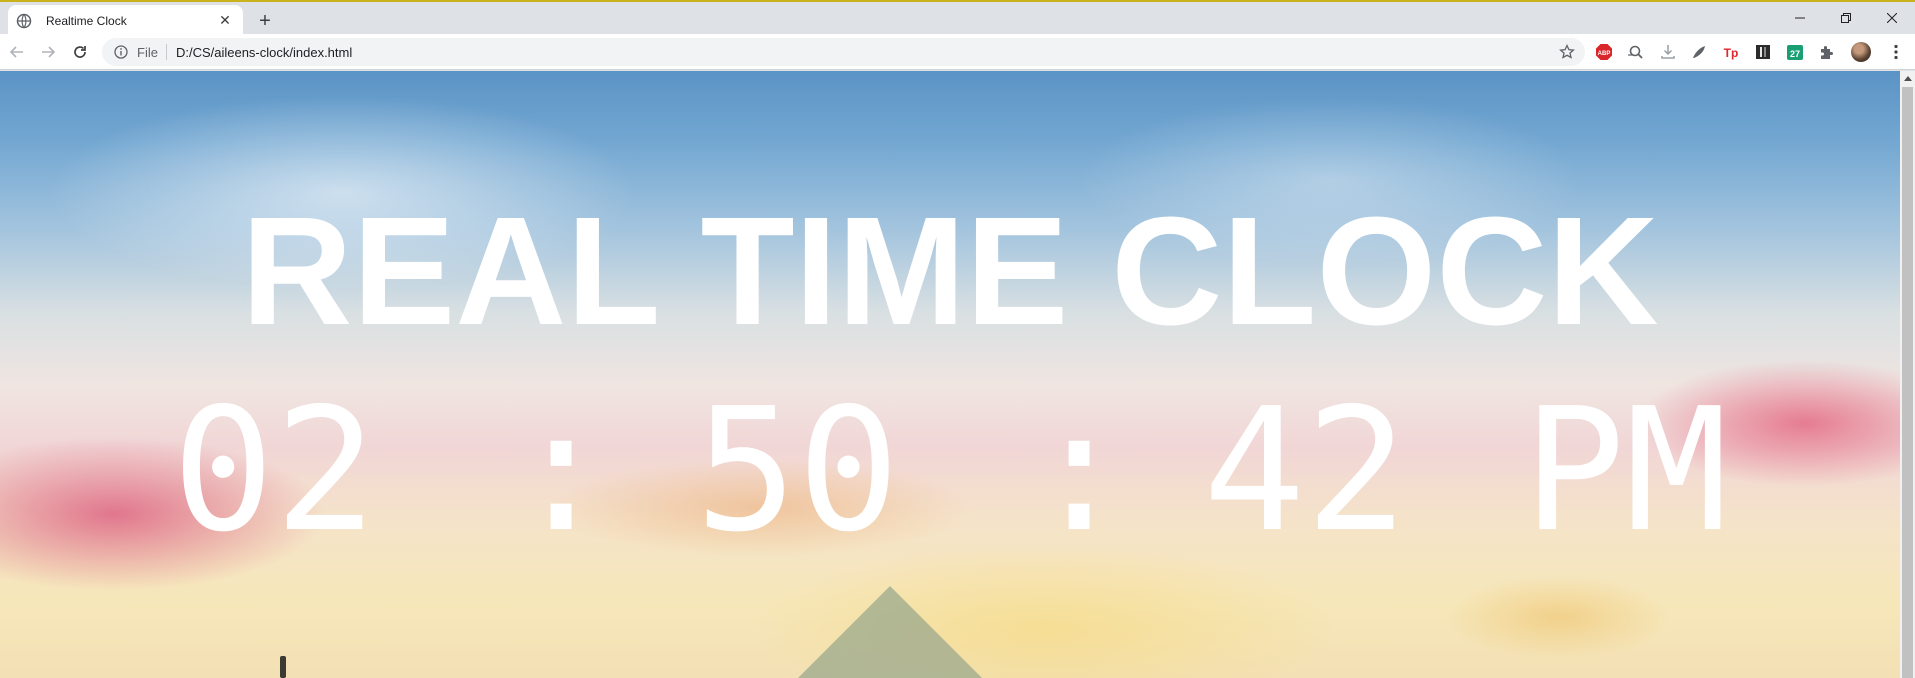 The height and width of the screenshot is (678, 1915). I want to click on book-extension-icon, so click(1763, 52).